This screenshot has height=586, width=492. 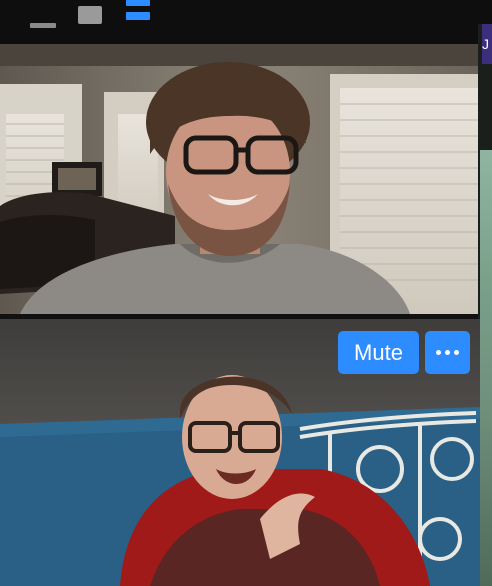 What do you see at coordinates (378, 352) in the screenshot?
I see `mute-button: Mute` at bounding box center [378, 352].